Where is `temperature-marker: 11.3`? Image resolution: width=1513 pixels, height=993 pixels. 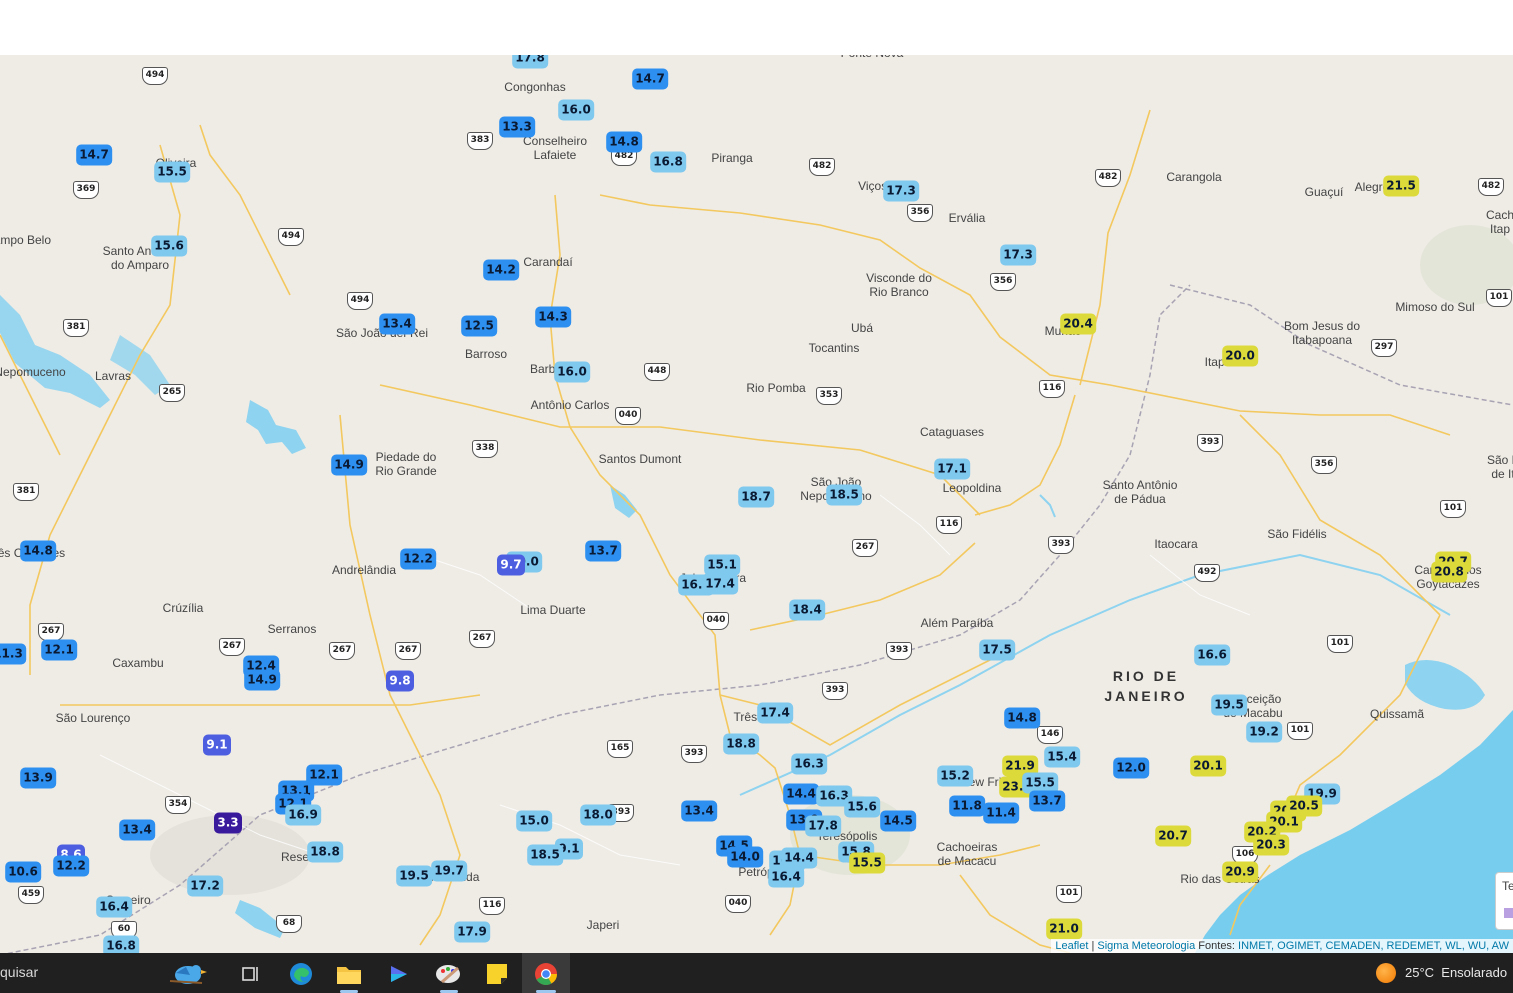 temperature-marker: 11.3 is located at coordinates (13, 654).